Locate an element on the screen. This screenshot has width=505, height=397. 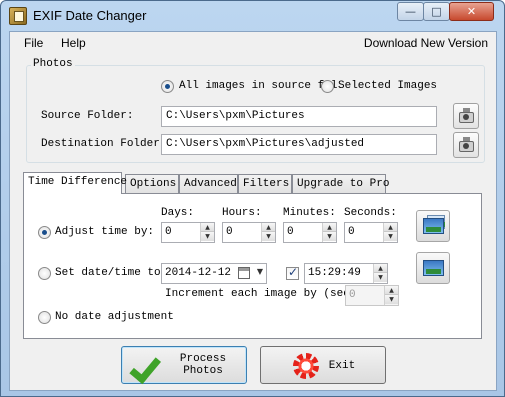
apply-adjust-button is located at coordinates (433, 226).